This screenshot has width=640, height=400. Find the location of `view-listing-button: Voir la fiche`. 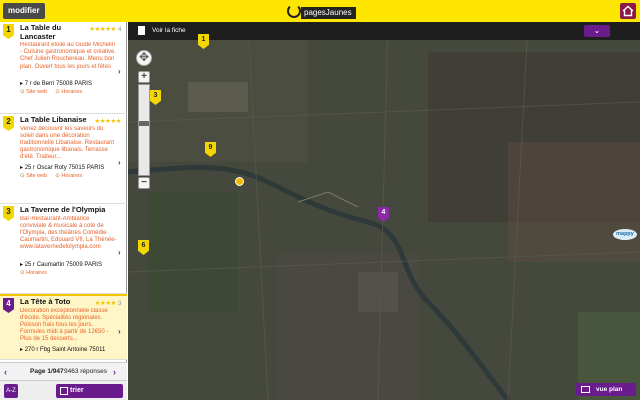

view-listing-button: Voir la fiche is located at coordinates (162, 31).